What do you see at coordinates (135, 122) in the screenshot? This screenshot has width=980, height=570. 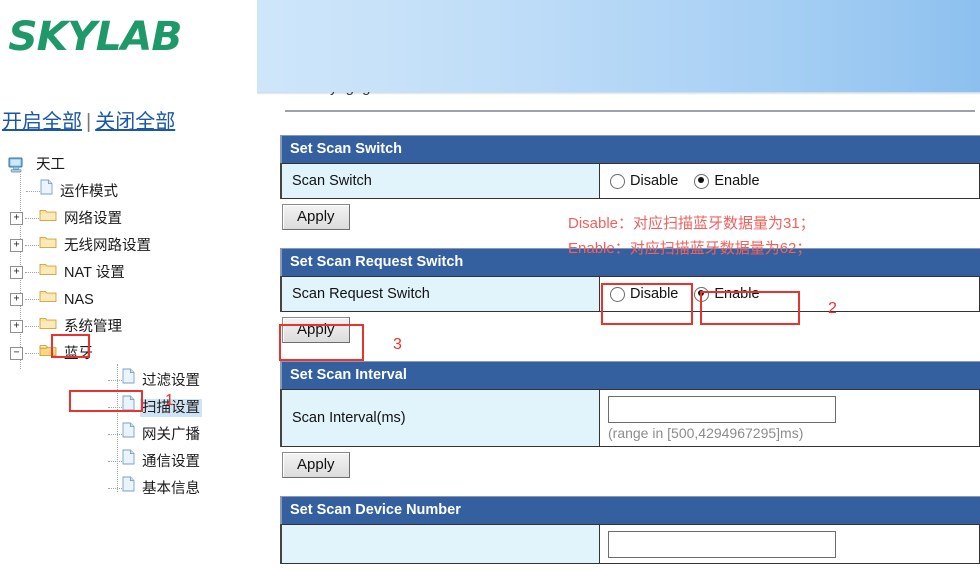 I see `disable-all-link: 关闭全部` at bounding box center [135, 122].